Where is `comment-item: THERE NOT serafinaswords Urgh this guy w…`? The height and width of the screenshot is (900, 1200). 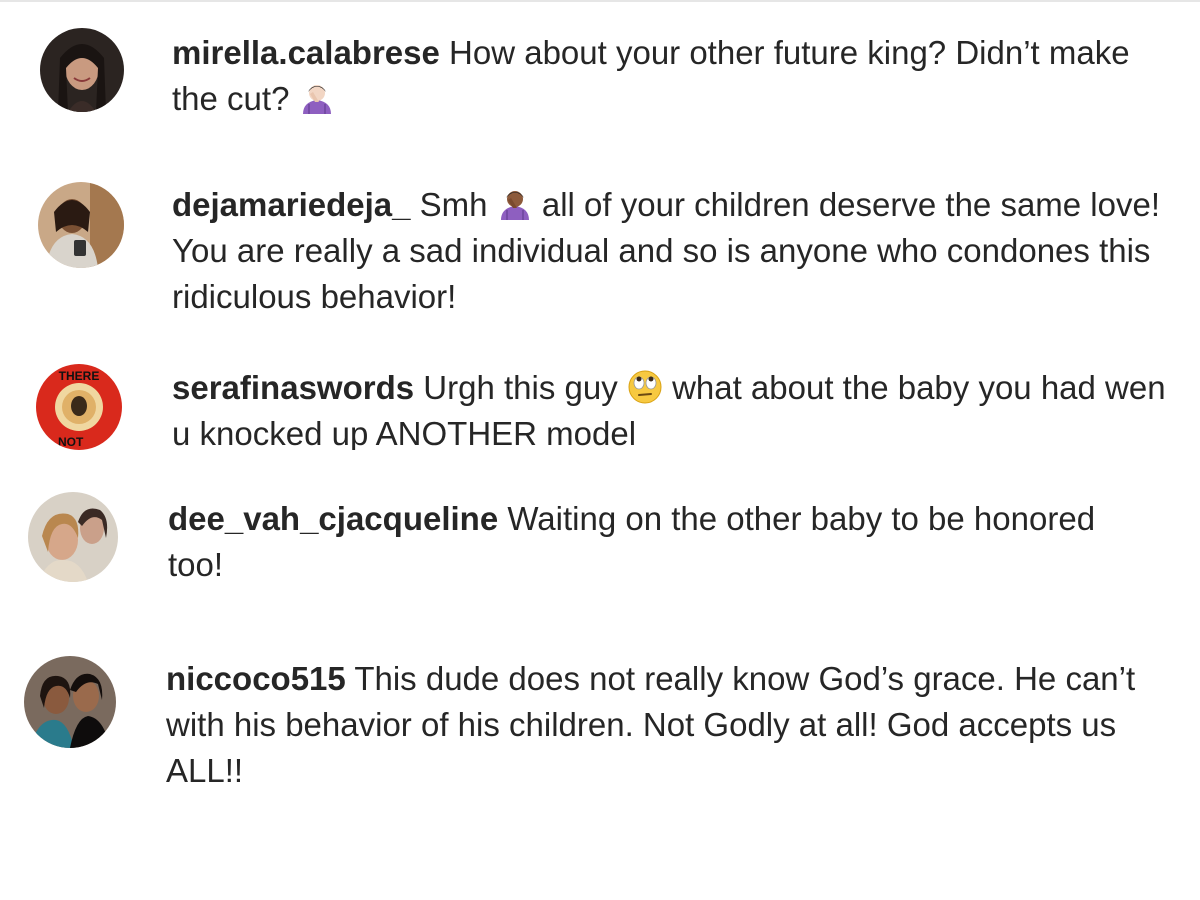 comment-item: THERE NOT serafinaswords Urgh this guy w… is located at coordinates (600, 405).